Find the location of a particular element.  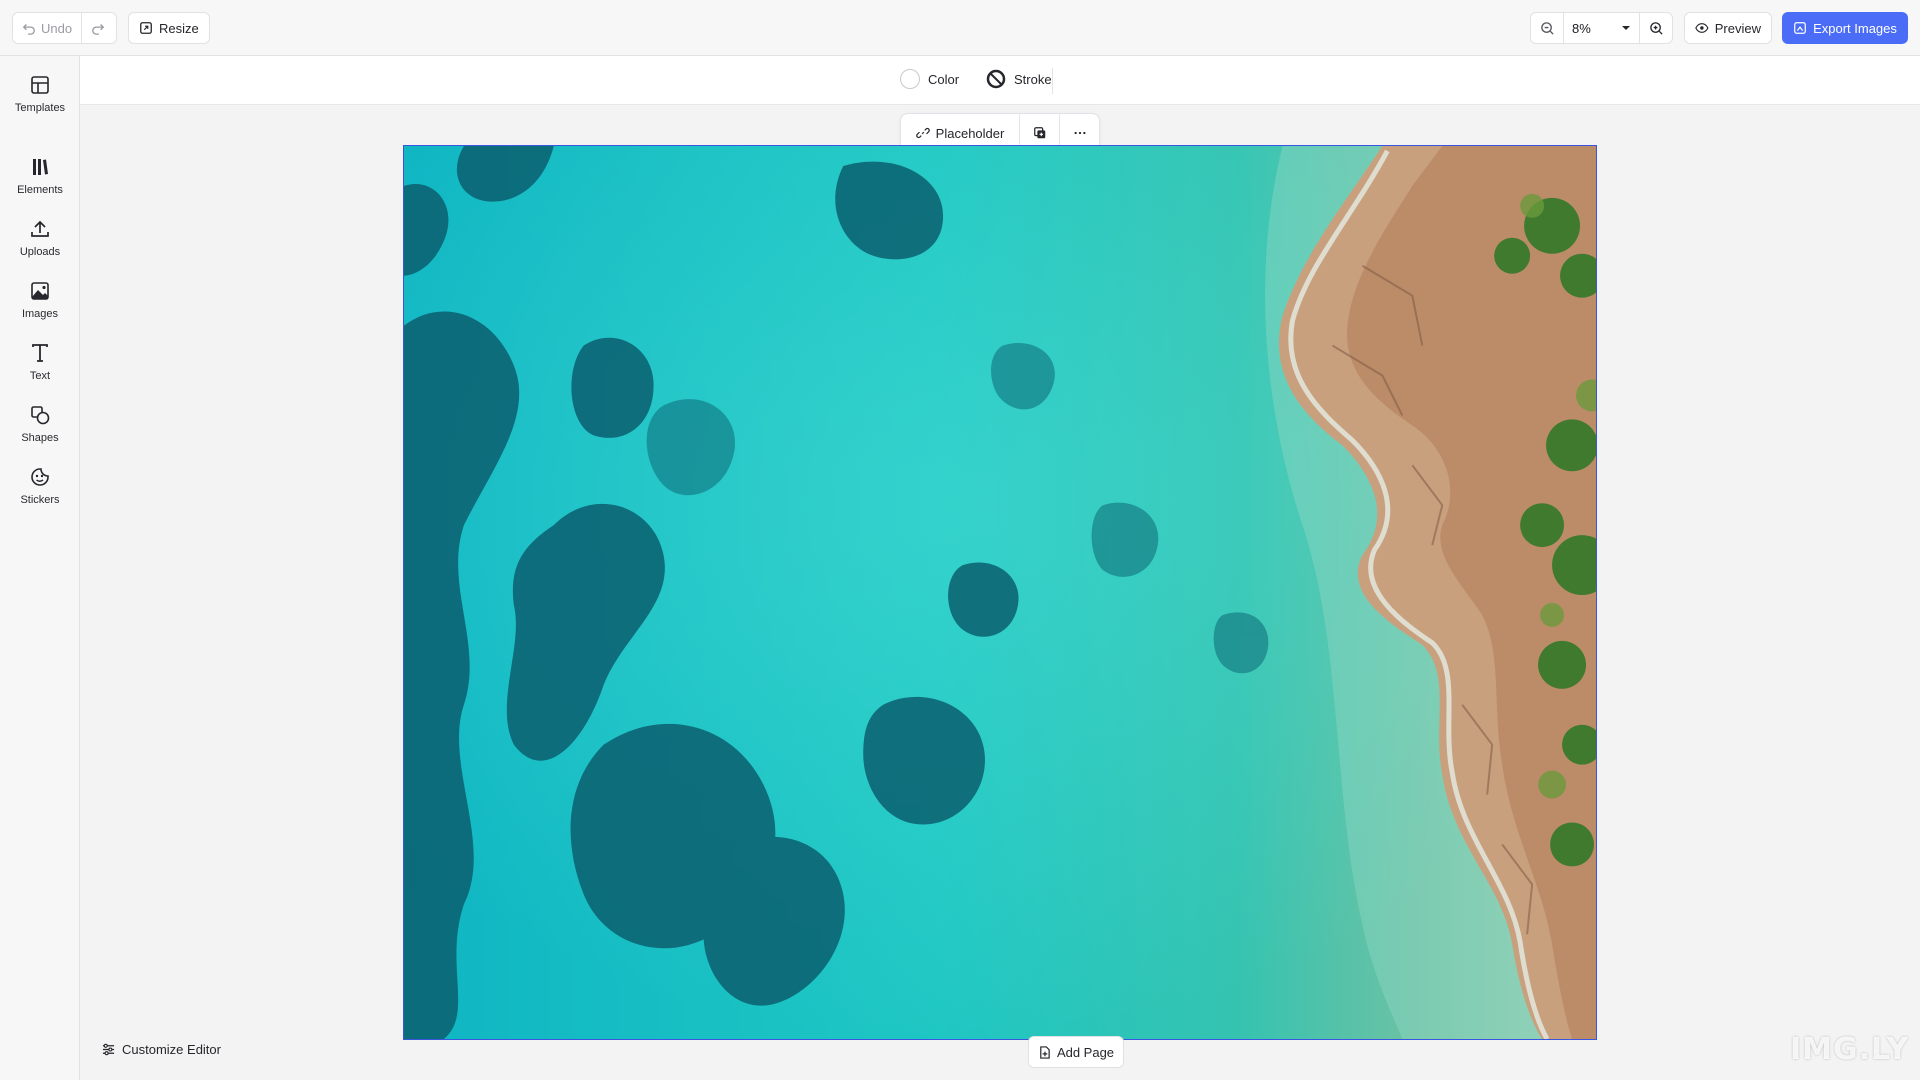

img-ly-logo: IMG.LY is located at coordinates (1850, 1049).